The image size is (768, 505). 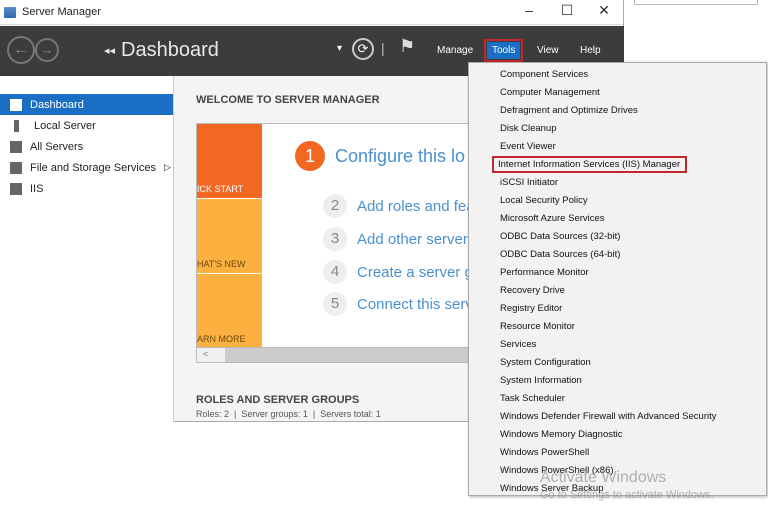 What do you see at coordinates (65, 125) in the screenshot?
I see `sidebar-item-label: Local Server` at bounding box center [65, 125].